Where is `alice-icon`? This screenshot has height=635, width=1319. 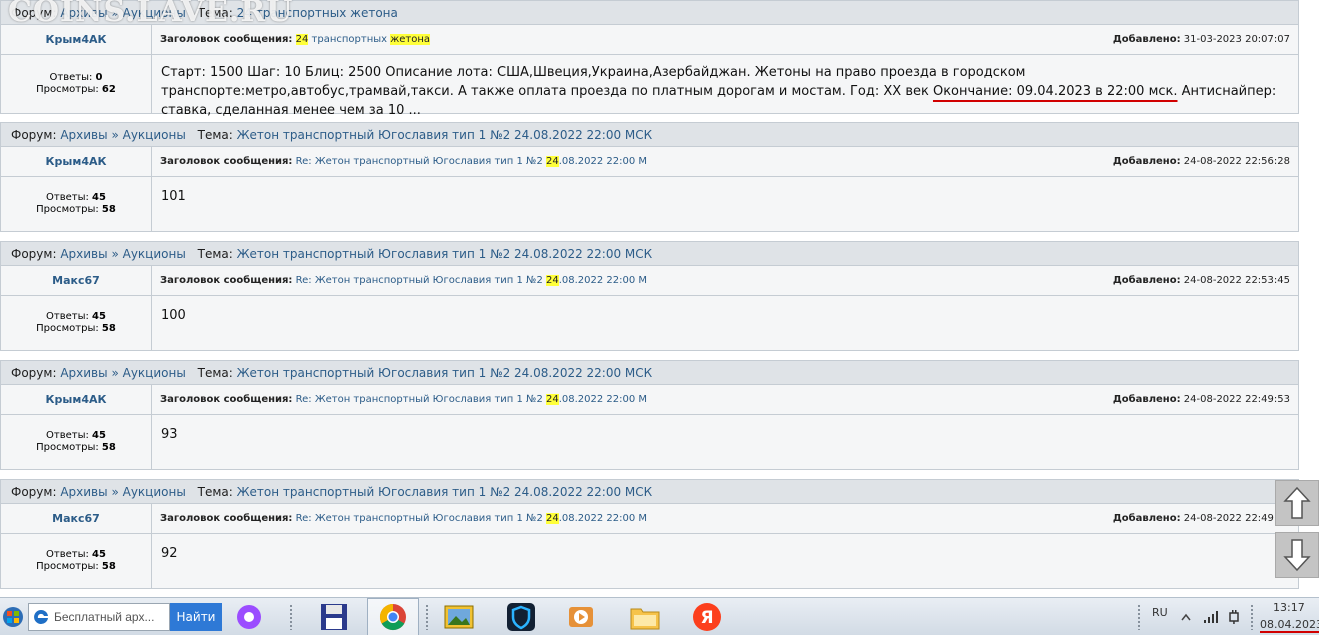
alice-icon is located at coordinates (249, 617).